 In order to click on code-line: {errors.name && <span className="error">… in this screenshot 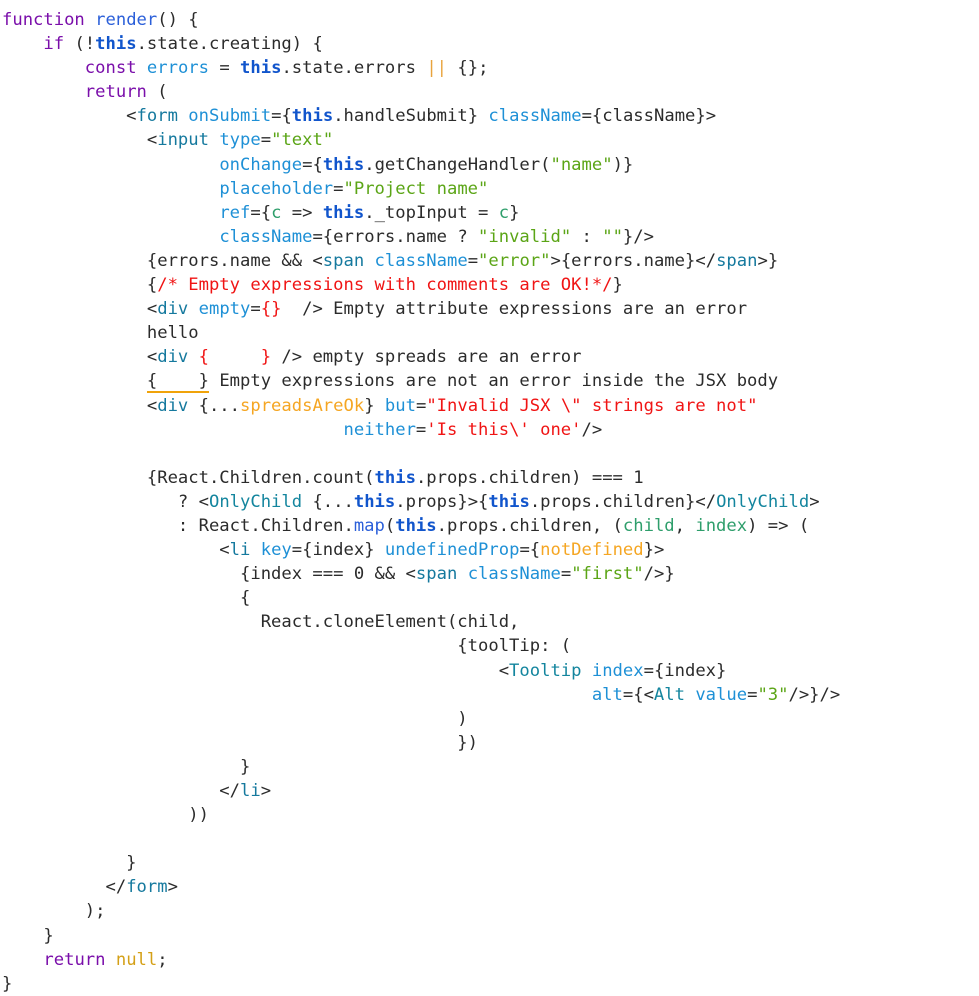, I will do `click(390, 260)`.